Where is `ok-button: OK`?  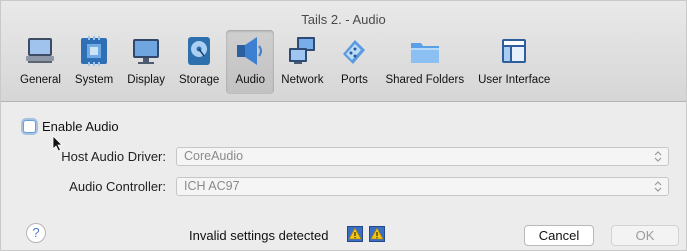 ok-button: OK is located at coordinates (645, 235).